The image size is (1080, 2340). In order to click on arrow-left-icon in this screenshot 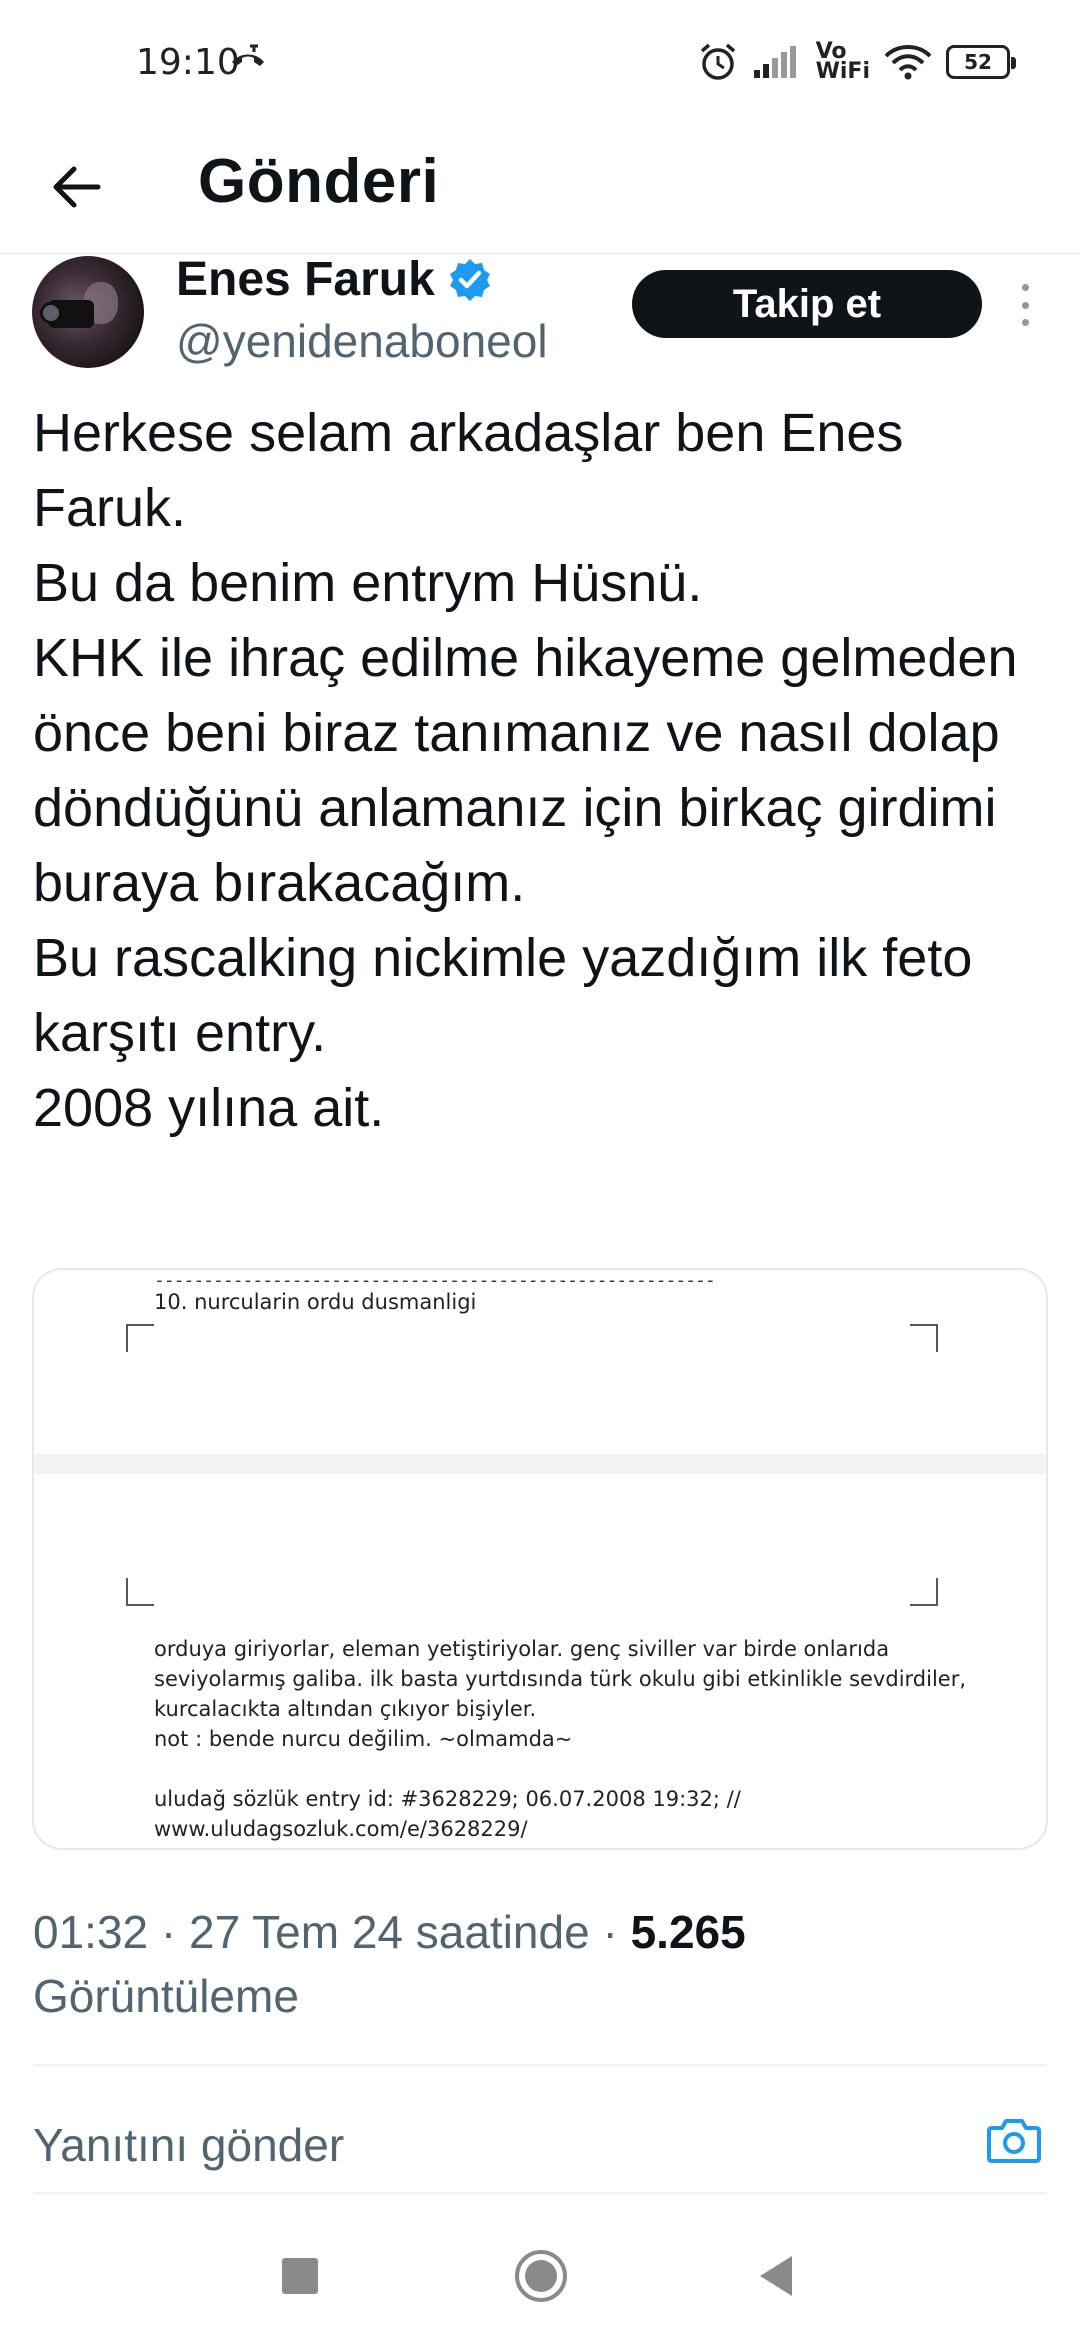, I will do `click(77, 187)`.